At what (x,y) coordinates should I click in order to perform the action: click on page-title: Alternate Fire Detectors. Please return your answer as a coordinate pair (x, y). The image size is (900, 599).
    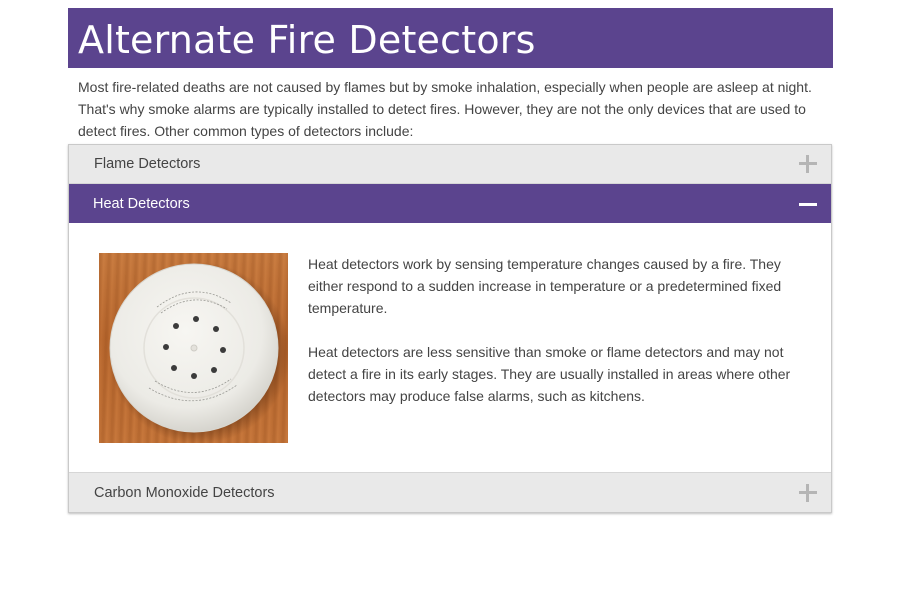
    Looking at the image, I should click on (307, 40).